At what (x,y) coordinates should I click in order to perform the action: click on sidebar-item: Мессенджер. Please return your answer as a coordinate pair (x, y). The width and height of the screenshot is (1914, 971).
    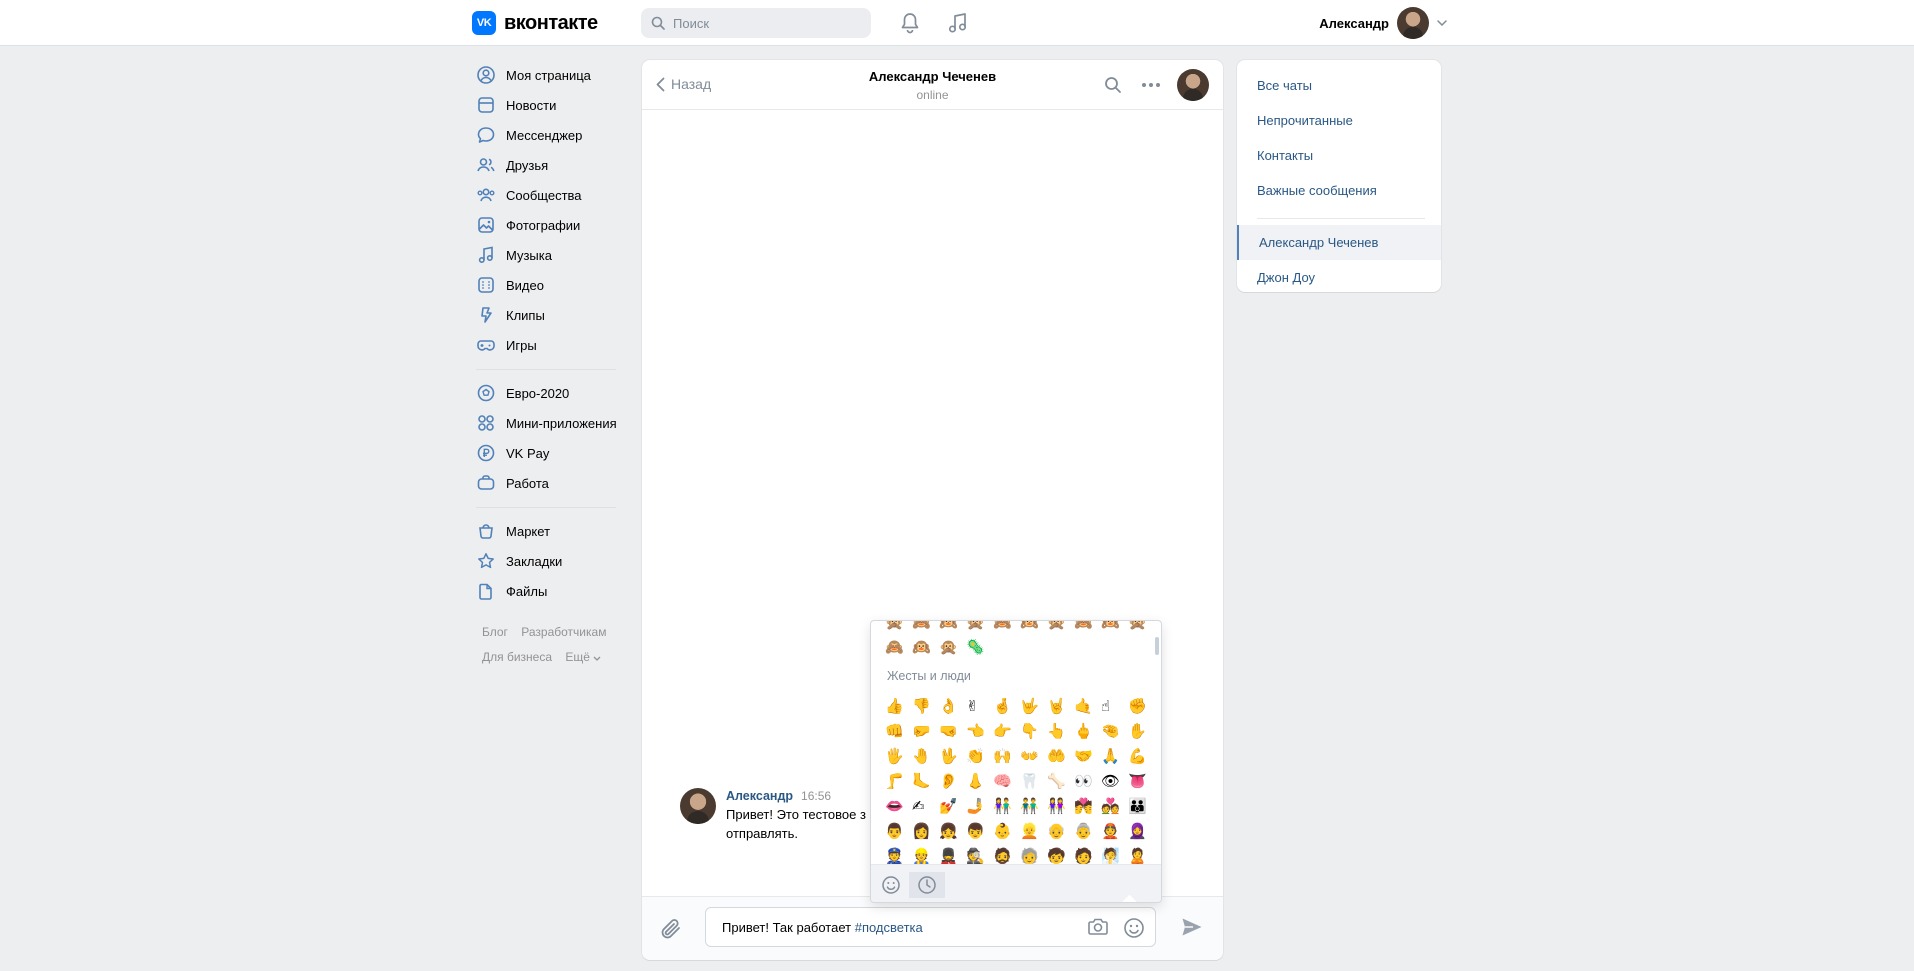
    Looking at the image, I should click on (546, 135).